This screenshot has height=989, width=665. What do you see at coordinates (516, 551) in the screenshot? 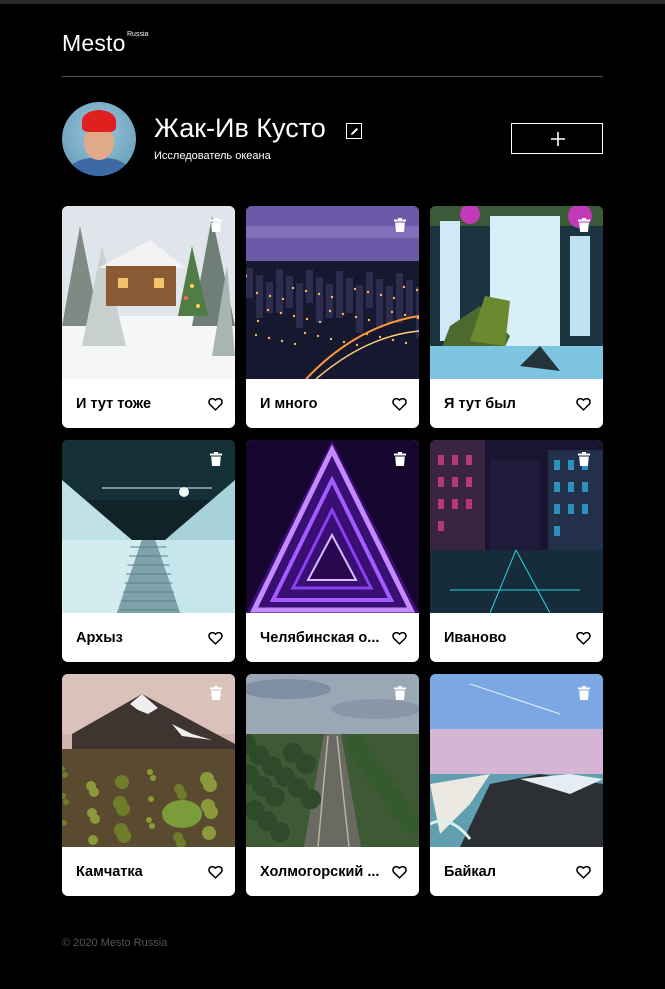
I see `place-card: Иваново` at bounding box center [516, 551].